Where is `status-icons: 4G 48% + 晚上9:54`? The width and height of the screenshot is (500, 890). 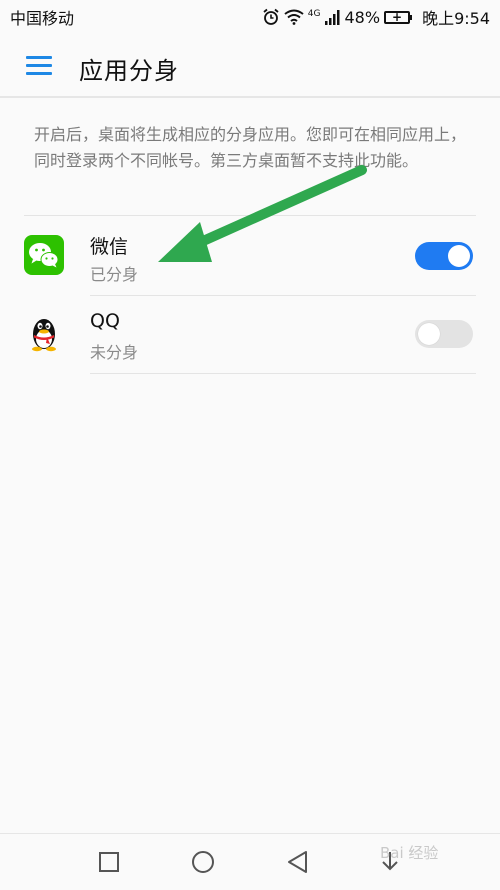
status-icons: 4G 48% + 晚上9:54 is located at coordinates (376, 17).